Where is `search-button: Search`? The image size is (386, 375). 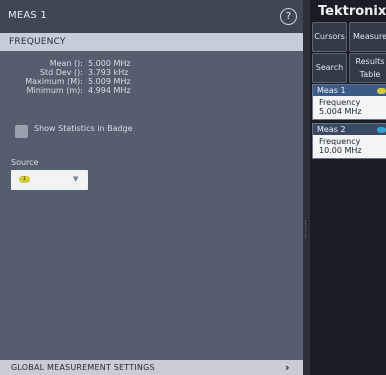
search-button: Search is located at coordinates (329, 68).